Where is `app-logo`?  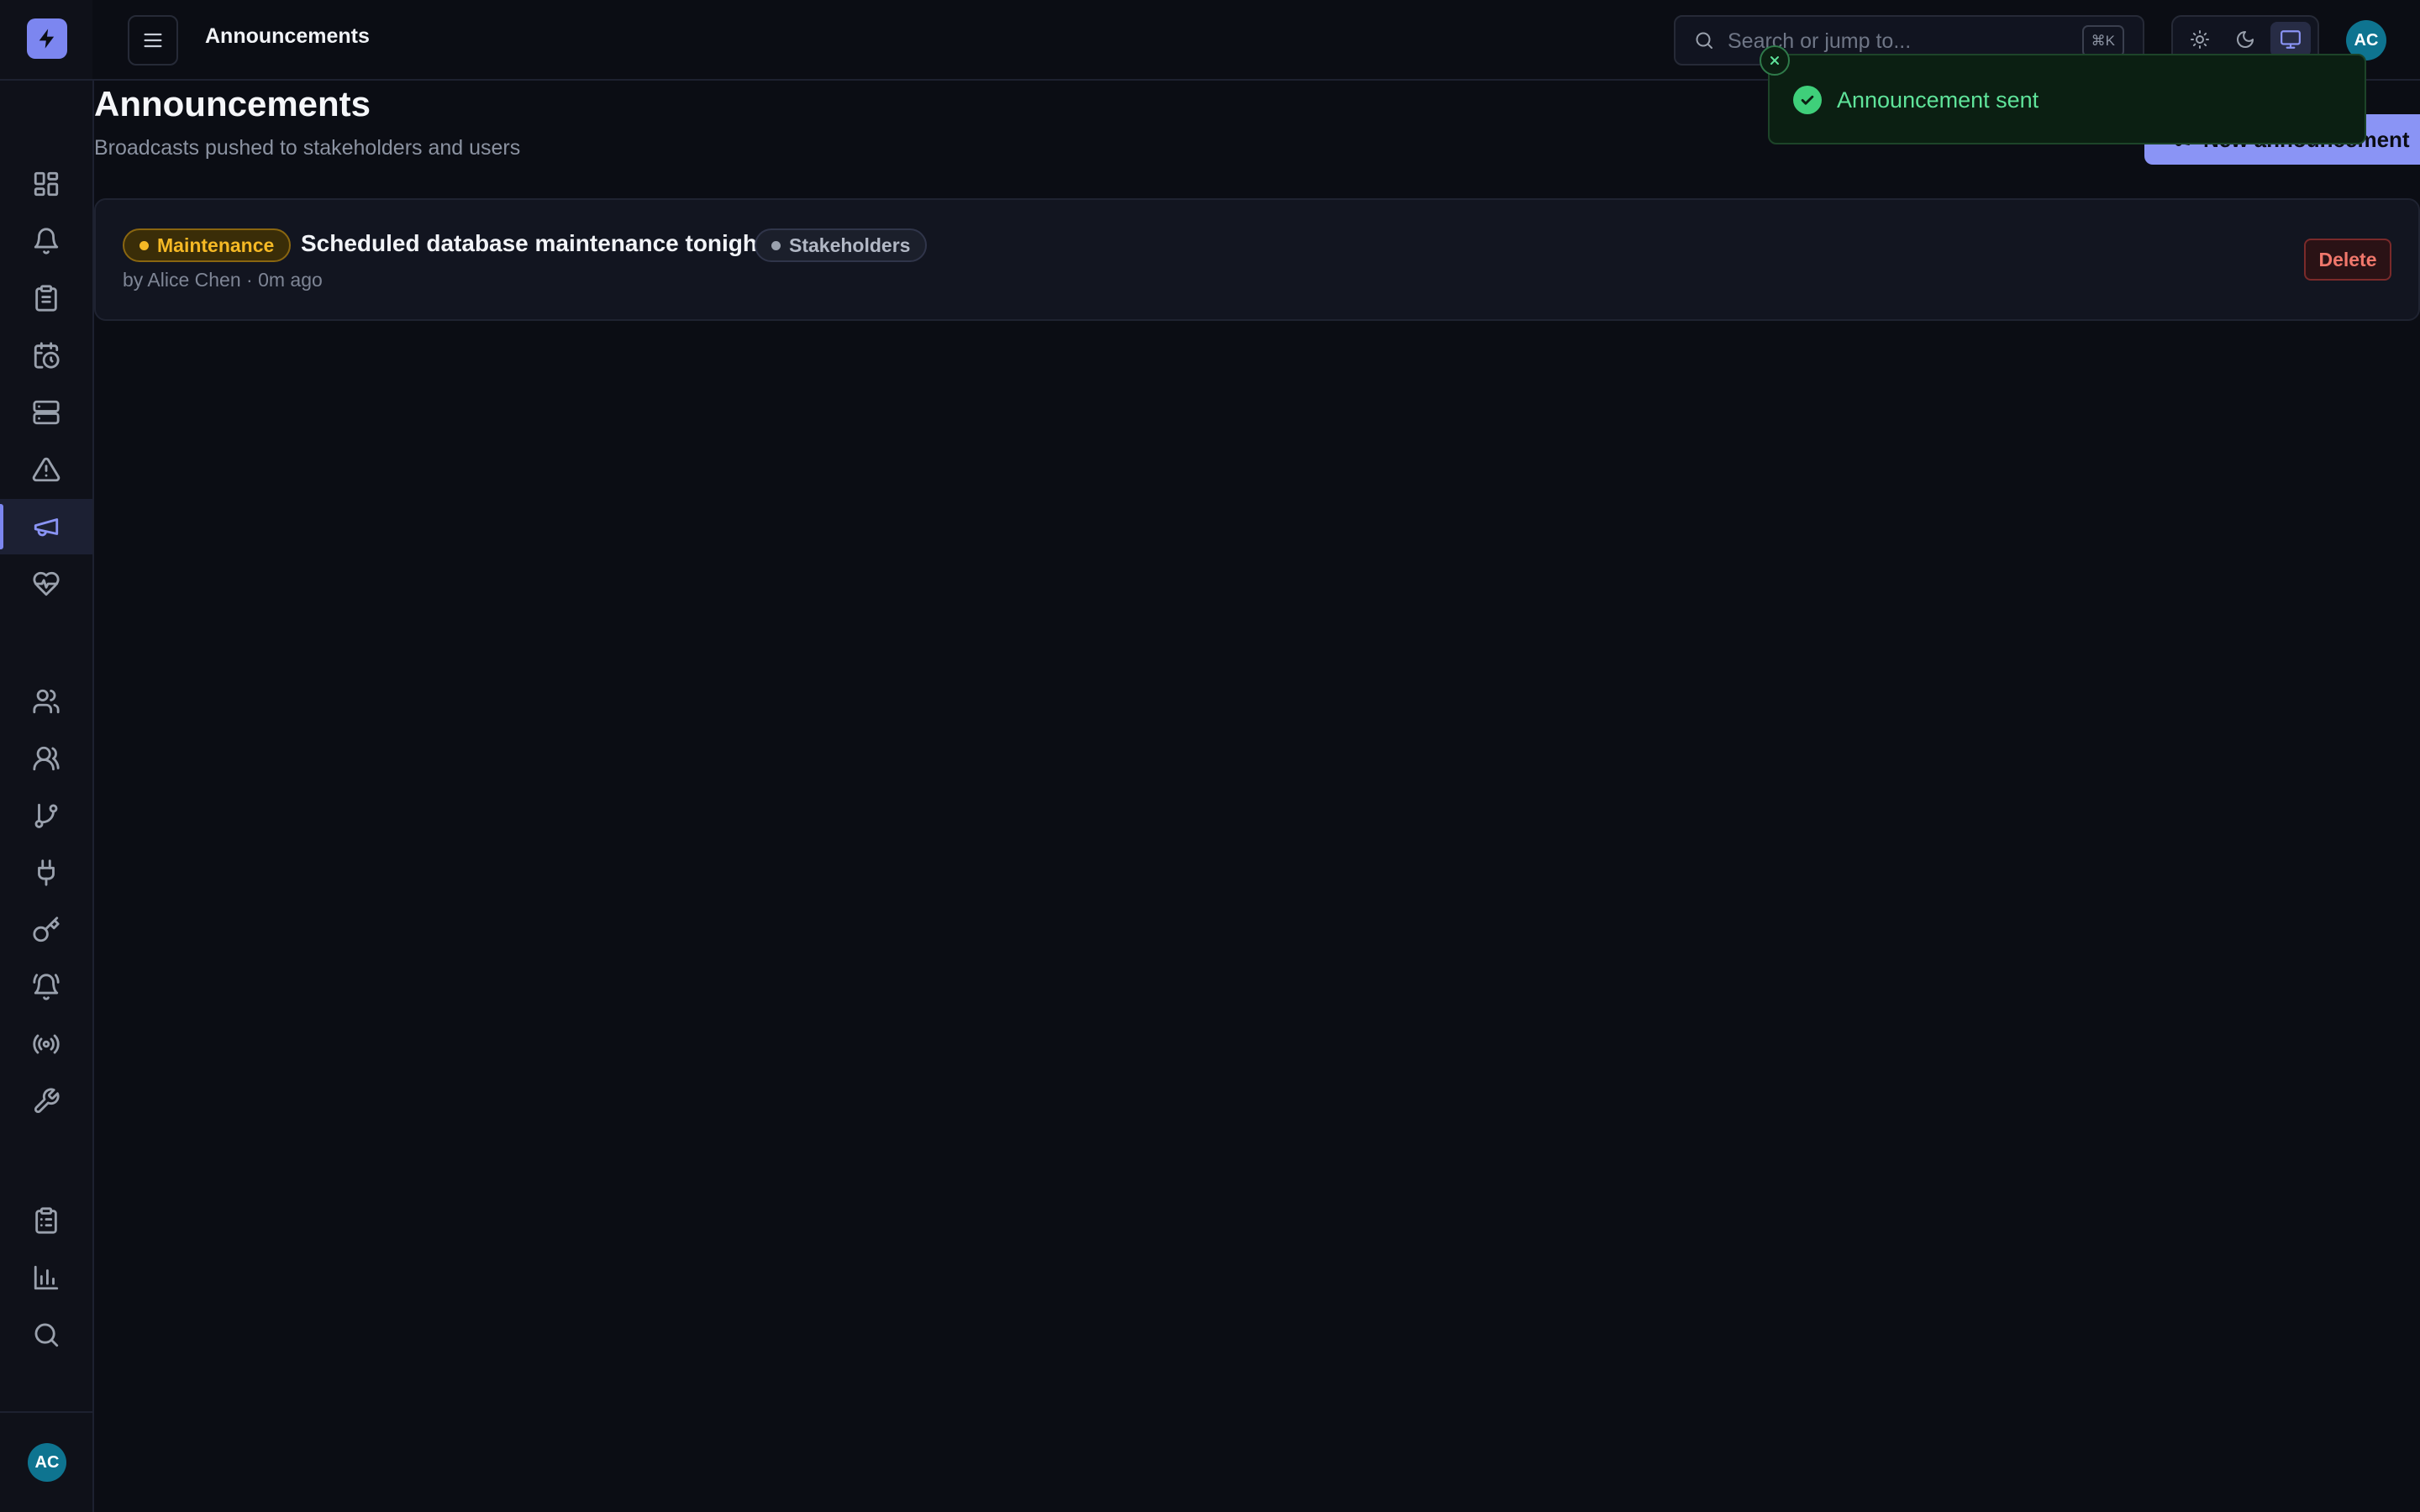
app-logo is located at coordinates (47, 38).